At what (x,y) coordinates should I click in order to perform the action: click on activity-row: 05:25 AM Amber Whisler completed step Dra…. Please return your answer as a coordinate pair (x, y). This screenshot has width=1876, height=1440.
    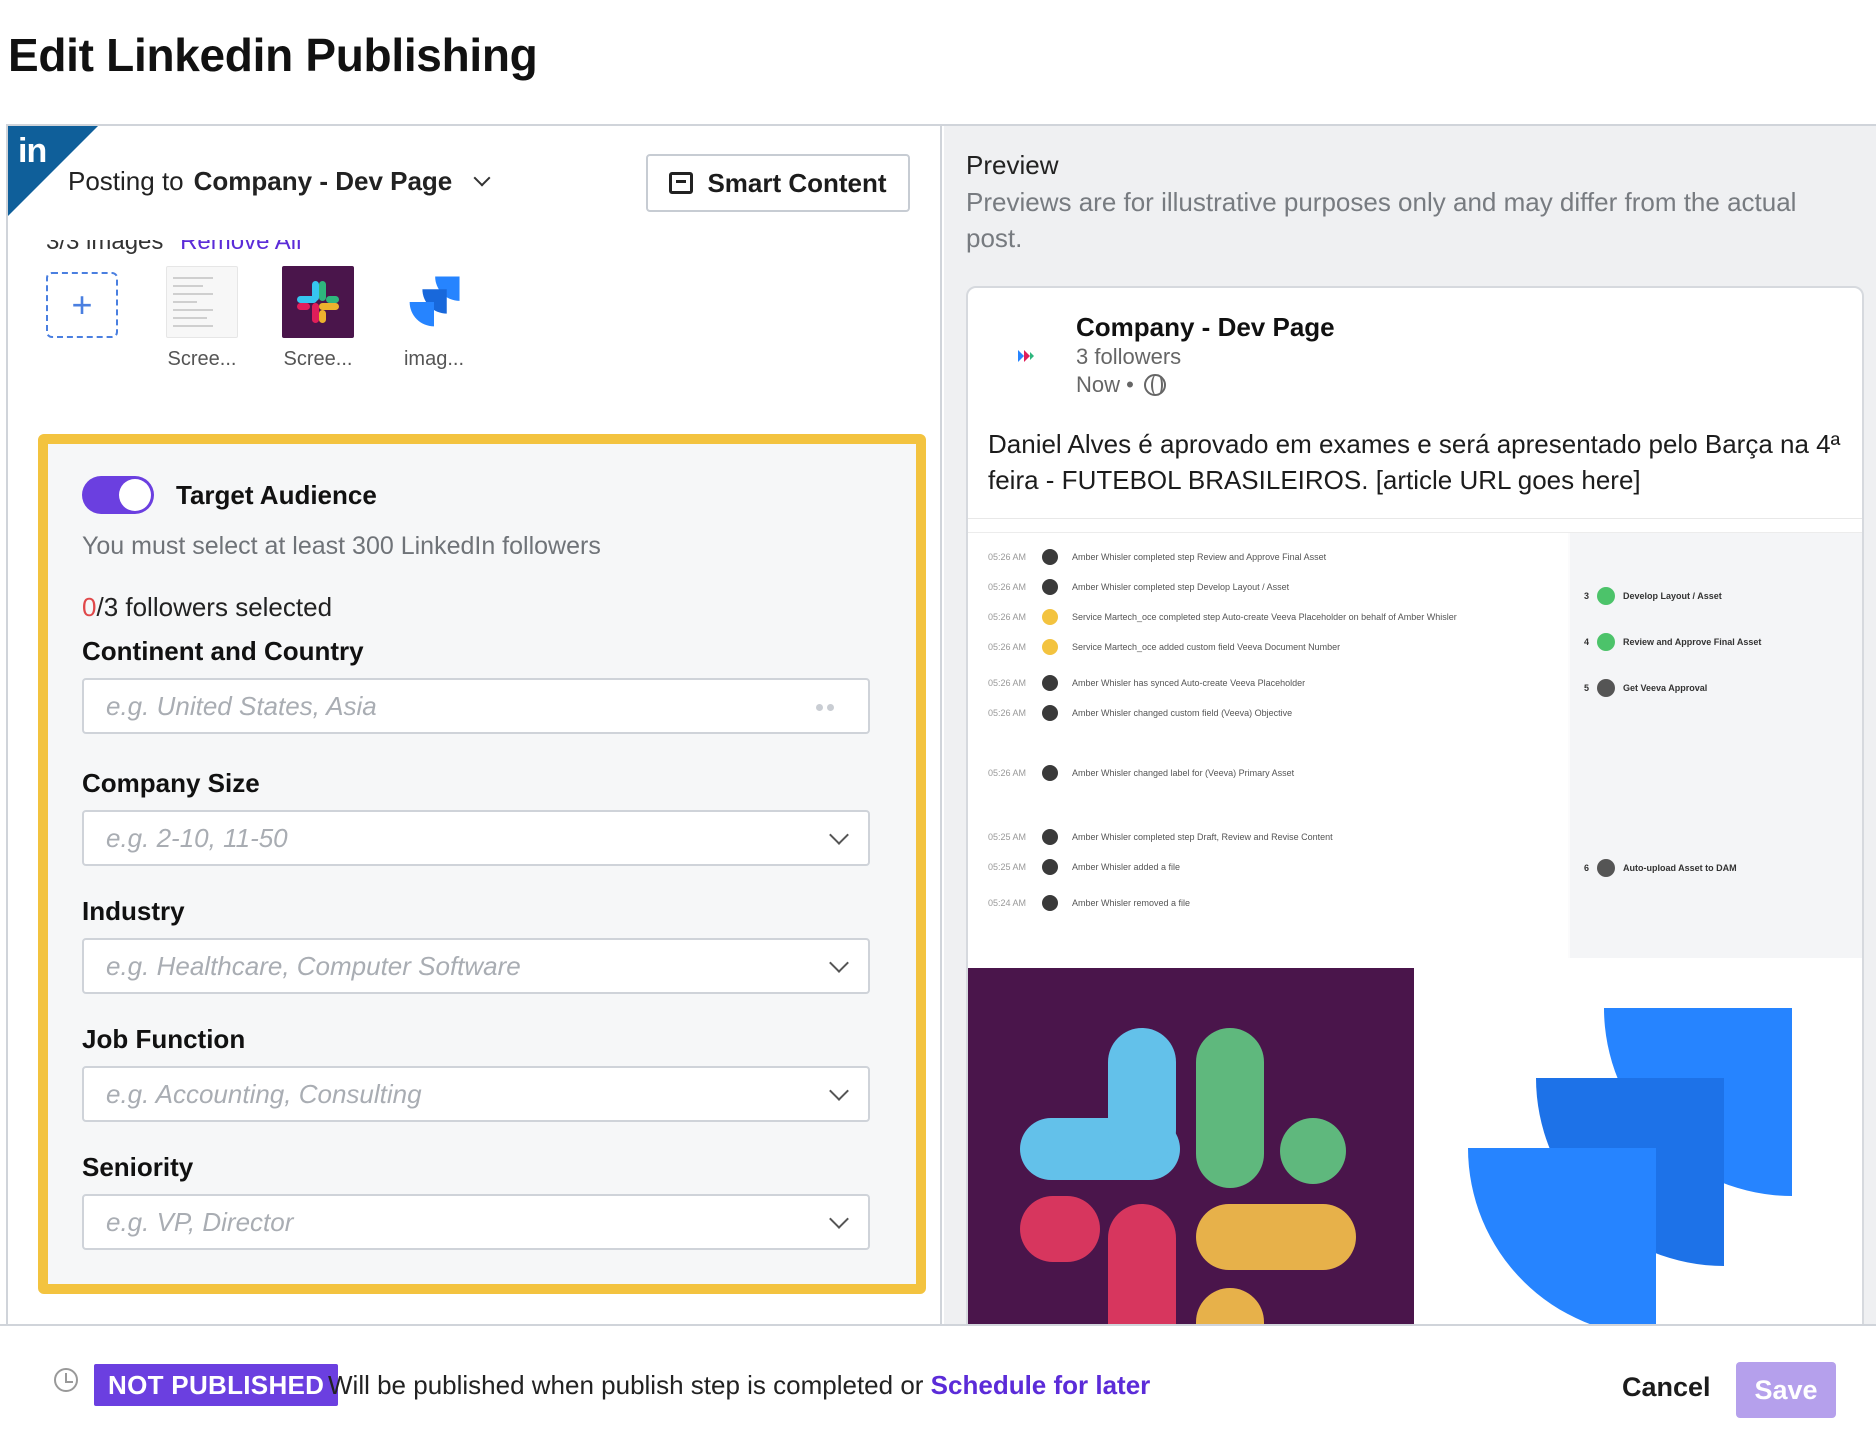
    Looking at the image, I should click on (1160, 837).